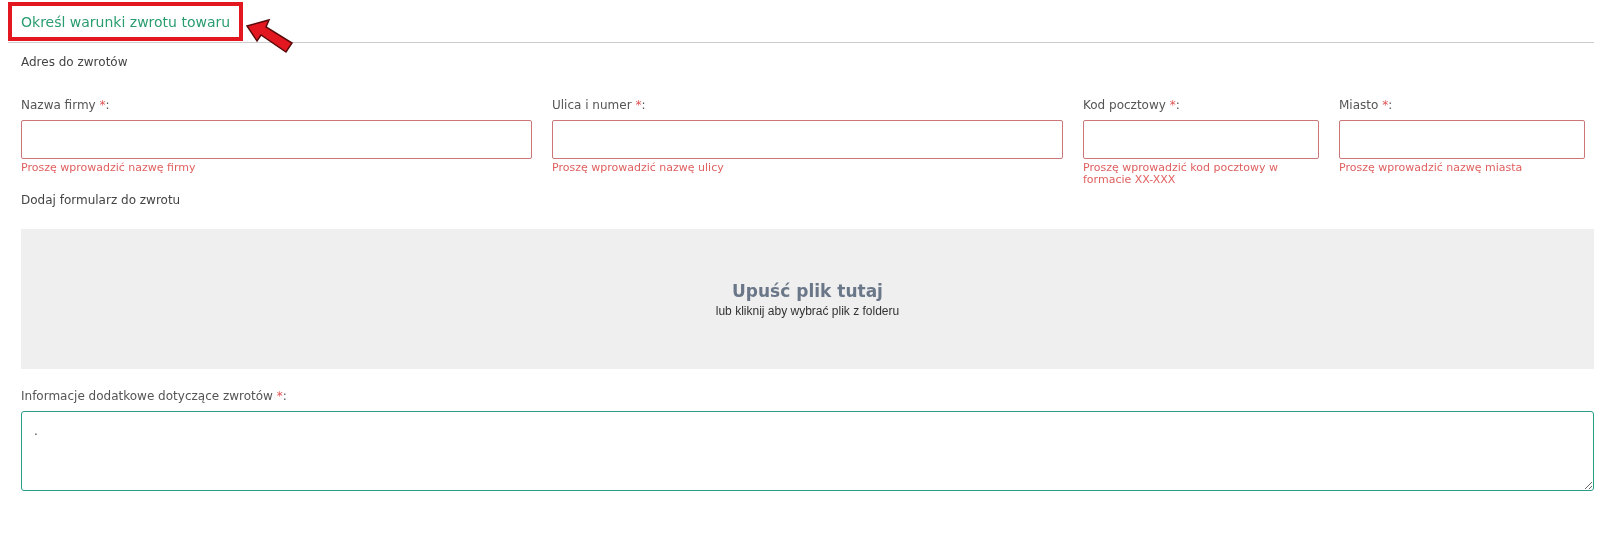  I want to click on section-title: Określ warunki zwrotu towaru, so click(126, 21).